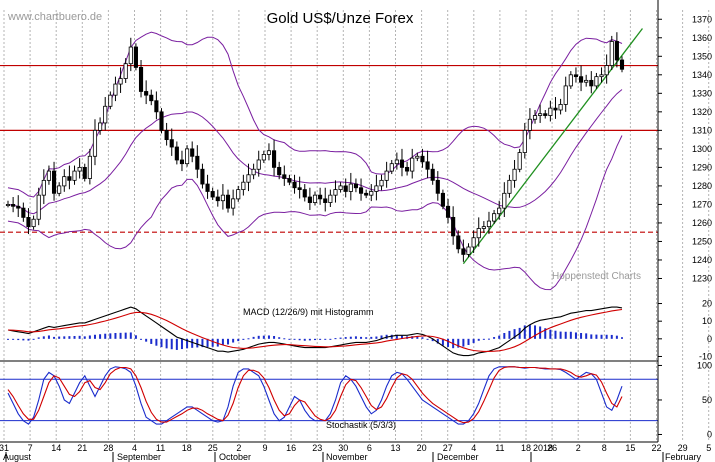  What do you see at coordinates (578, 448) in the screenshot?
I see `x-tick-label: 2` at bounding box center [578, 448].